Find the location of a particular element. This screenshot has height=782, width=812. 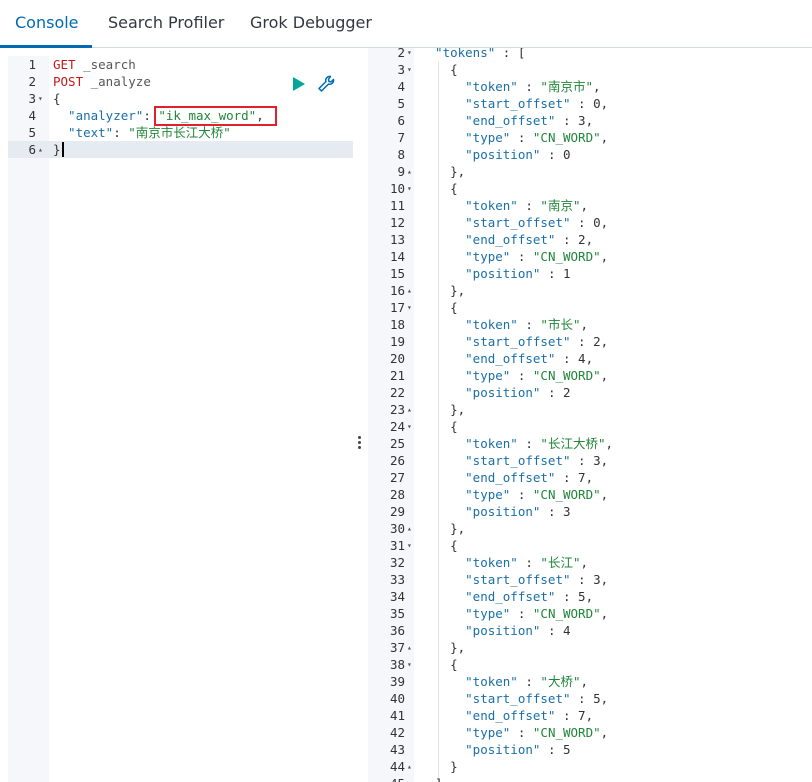

code-token: { is located at coordinates (439, 69).